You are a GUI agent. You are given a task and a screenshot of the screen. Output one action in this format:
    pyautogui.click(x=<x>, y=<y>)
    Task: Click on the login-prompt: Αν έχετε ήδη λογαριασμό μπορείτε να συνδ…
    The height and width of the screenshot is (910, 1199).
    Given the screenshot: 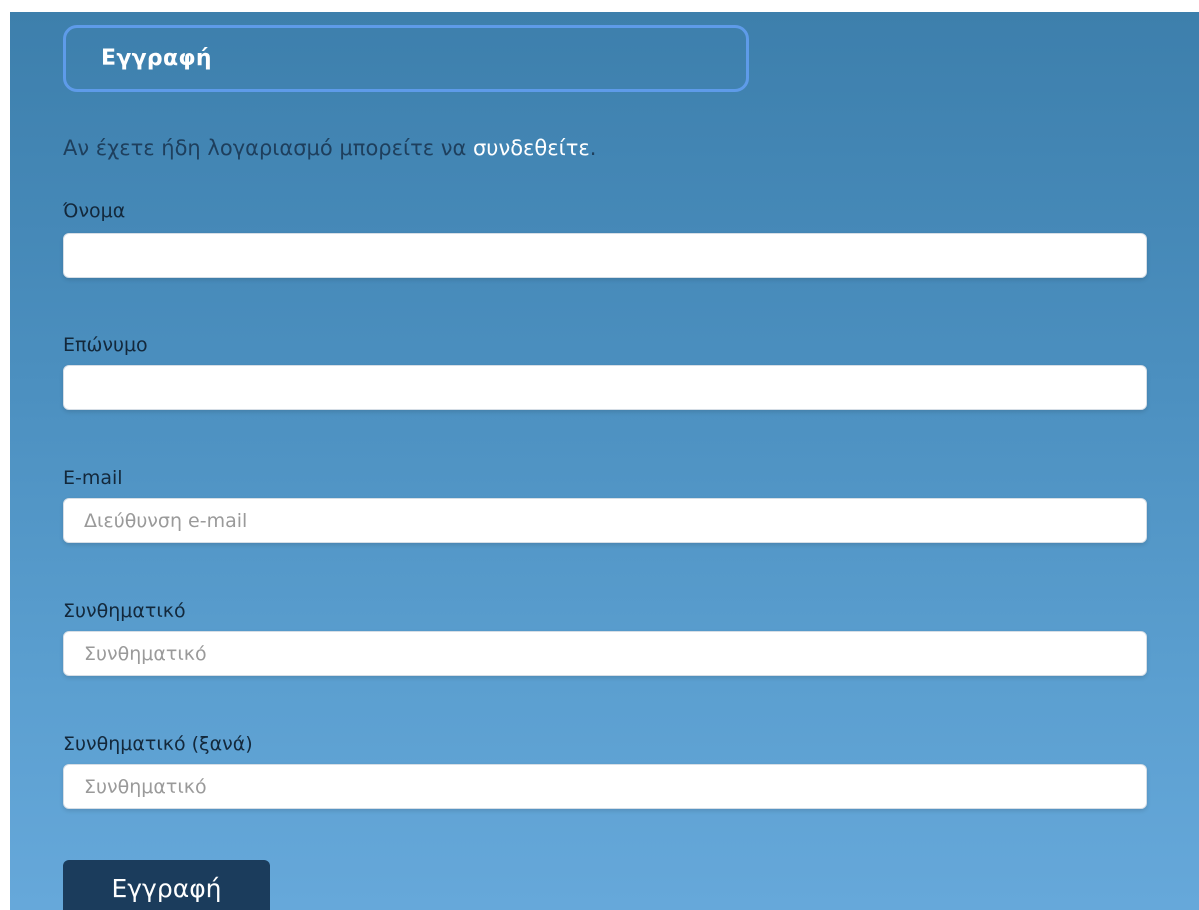 What is the action you would take?
    pyautogui.click(x=329, y=148)
    